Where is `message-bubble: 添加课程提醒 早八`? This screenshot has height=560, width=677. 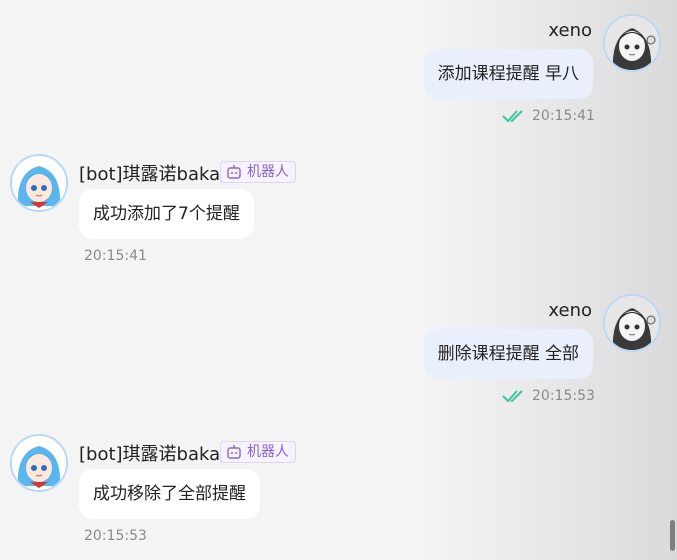
message-bubble: 添加课程提醒 早八 is located at coordinates (508, 74).